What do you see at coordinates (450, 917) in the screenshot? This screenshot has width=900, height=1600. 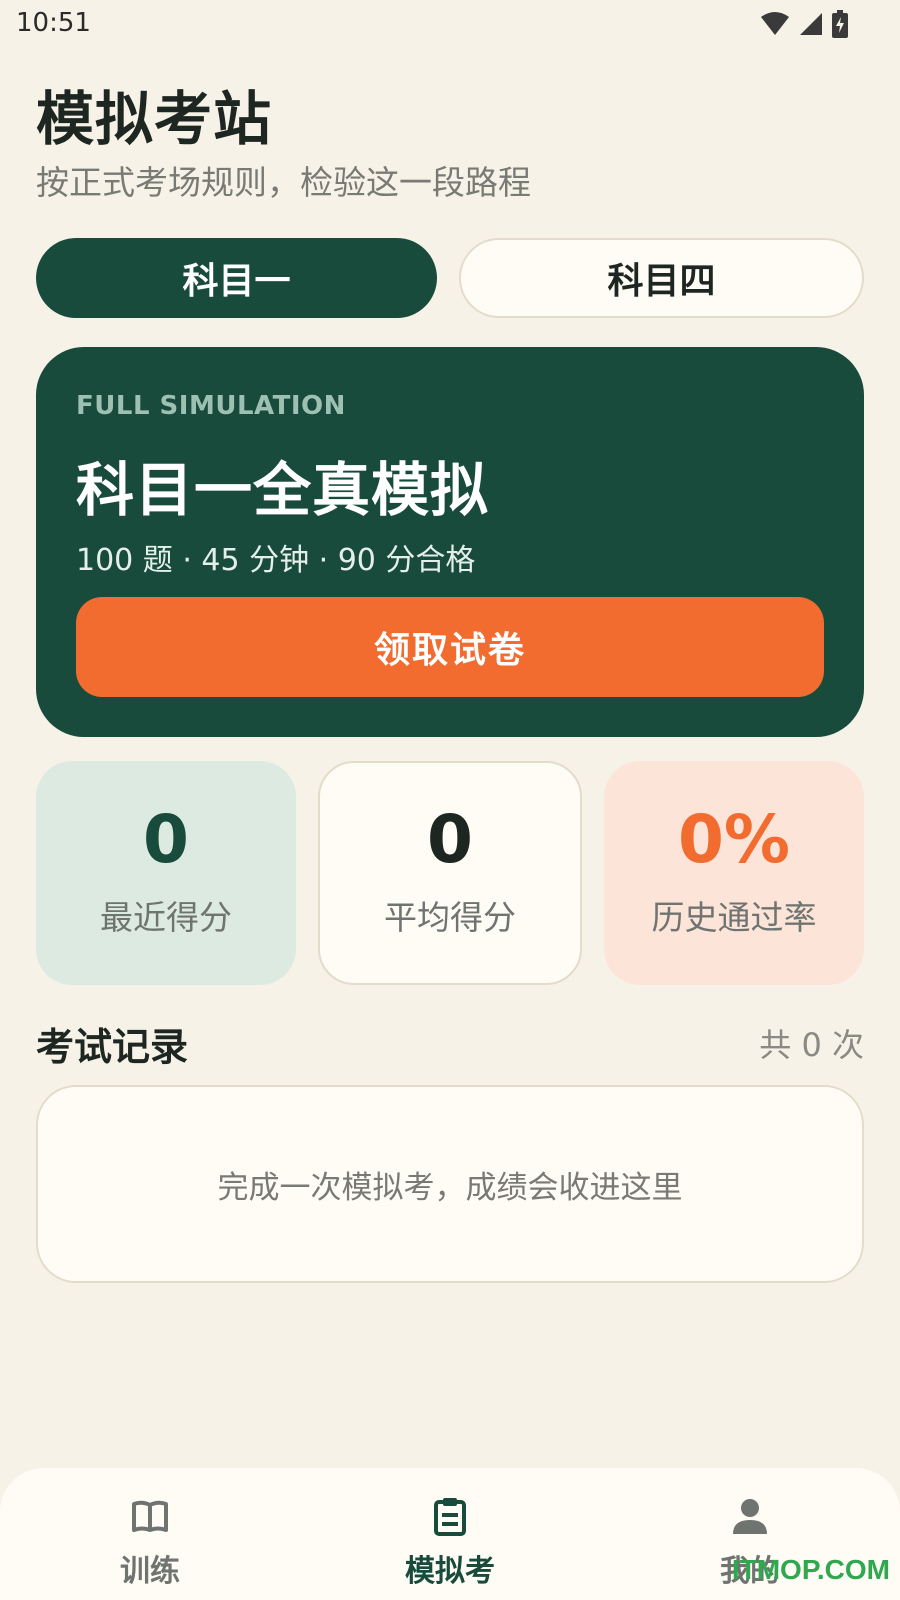 I see `stat-label: 平均得分` at bounding box center [450, 917].